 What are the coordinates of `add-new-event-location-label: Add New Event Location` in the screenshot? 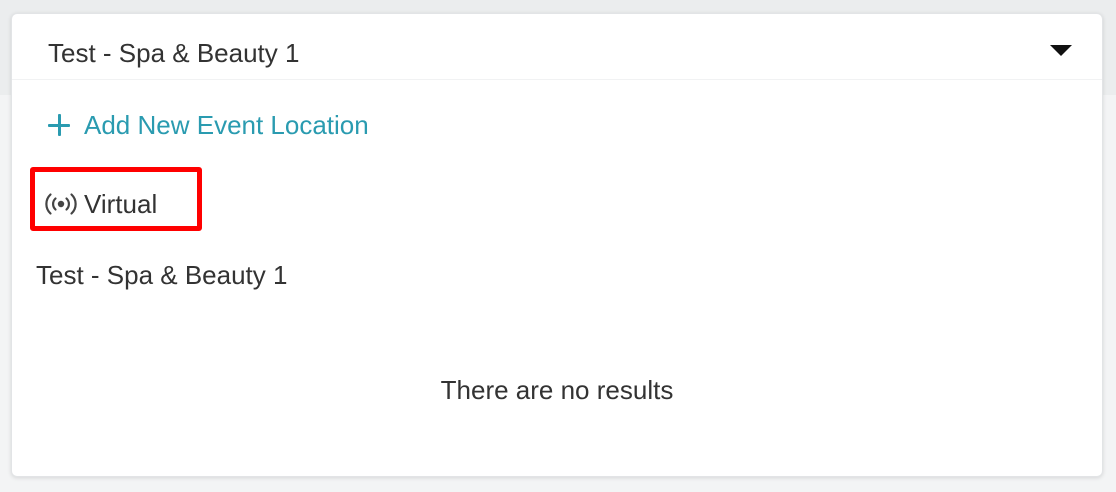 It's located at (226, 124).